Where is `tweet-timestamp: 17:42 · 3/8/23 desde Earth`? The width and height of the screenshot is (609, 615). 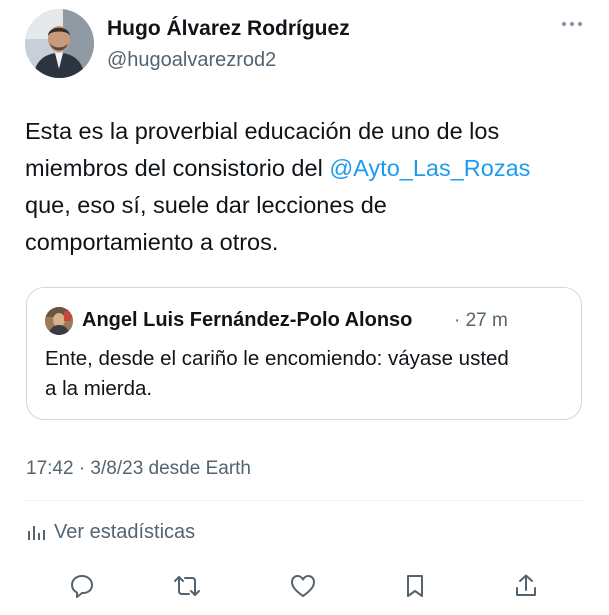
tweet-timestamp: 17:42 · 3/8/23 desde Earth is located at coordinates (138, 469).